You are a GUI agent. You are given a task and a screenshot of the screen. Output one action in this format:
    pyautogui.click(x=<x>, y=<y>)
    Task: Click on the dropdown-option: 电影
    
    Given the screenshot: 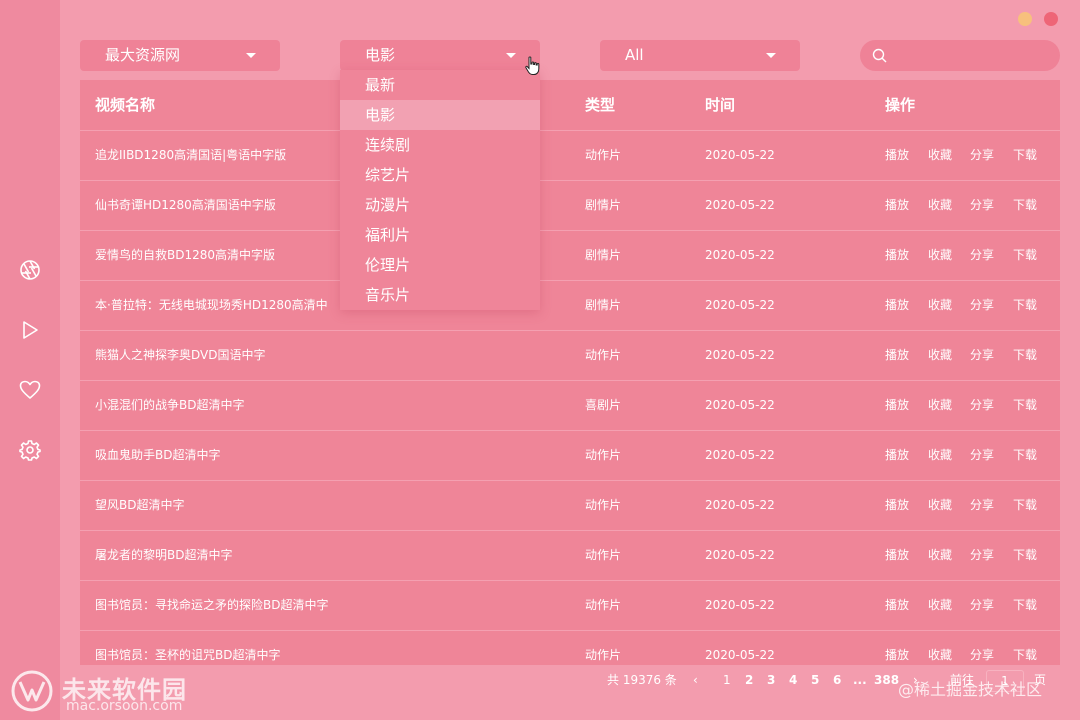 What is the action you would take?
    pyautogui.click(x=440, y=115)
    